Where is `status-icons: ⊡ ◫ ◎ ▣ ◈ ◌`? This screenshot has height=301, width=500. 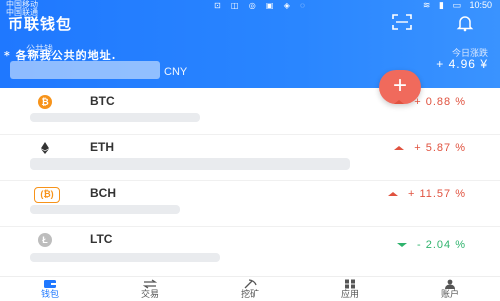
status-icons: ⊡ ◫ ◎ ▣ ◈ ◌ is located at coordinates (261, 5).